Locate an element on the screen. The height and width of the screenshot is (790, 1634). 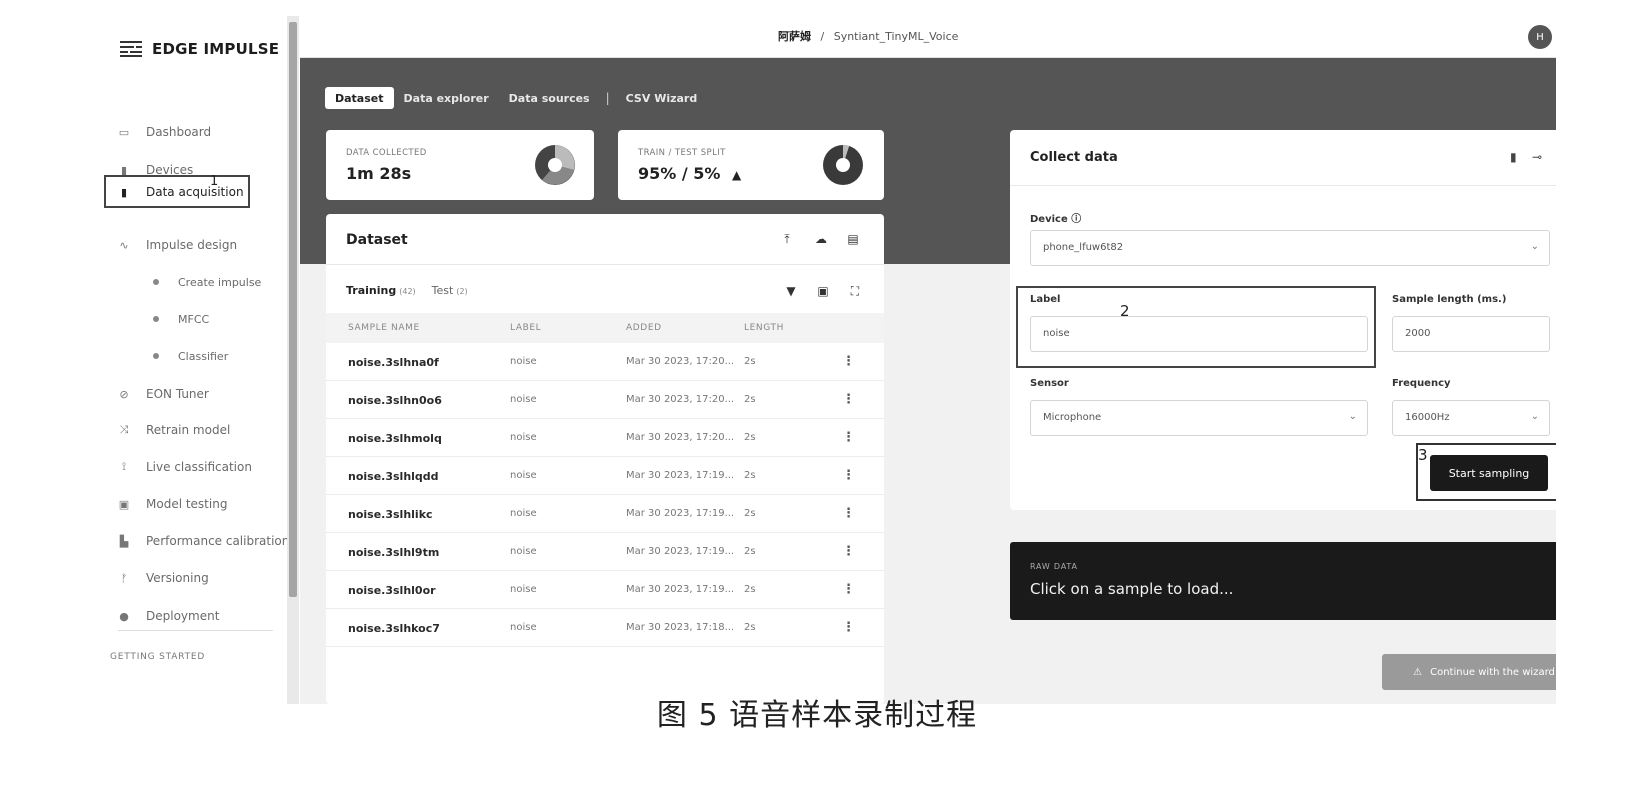
start-sampling-button: Start sampling is located at coordinates (1489, 473).